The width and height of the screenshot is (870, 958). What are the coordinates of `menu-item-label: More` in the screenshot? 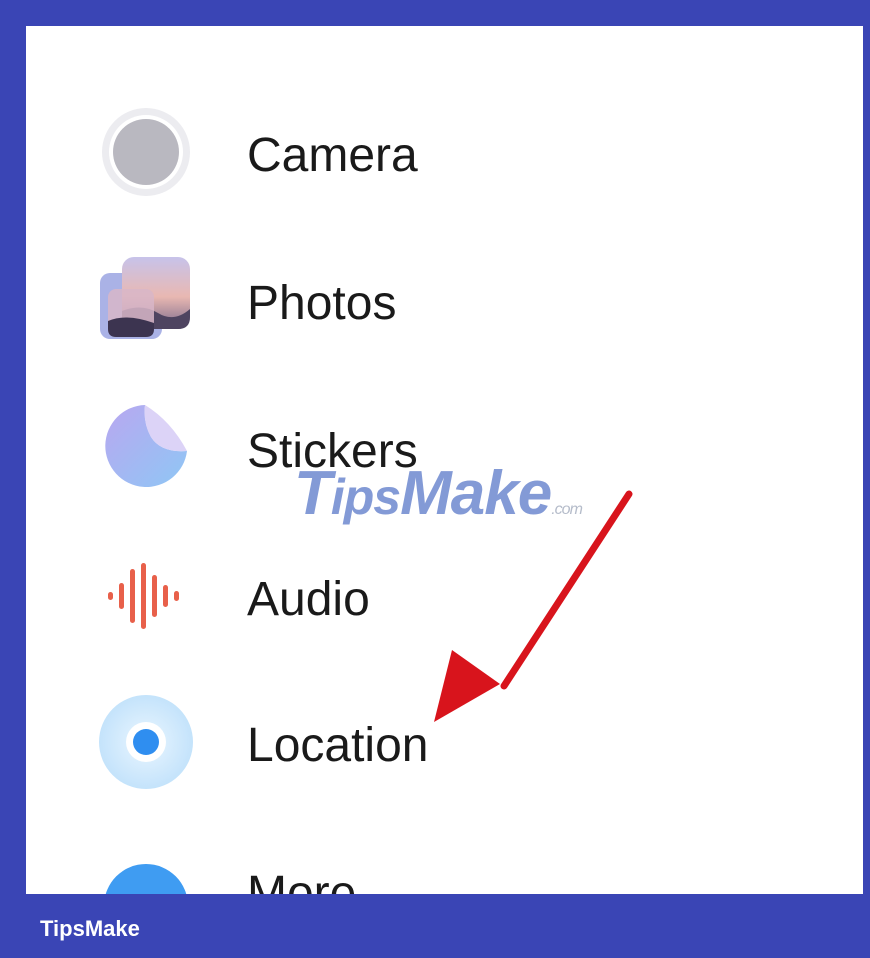 It's located at (302, 881).